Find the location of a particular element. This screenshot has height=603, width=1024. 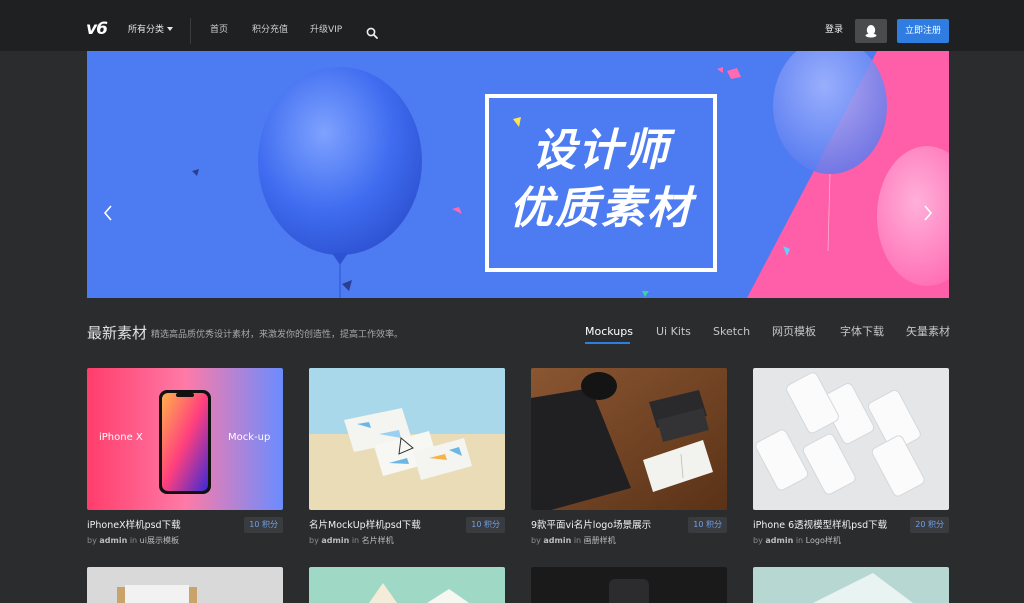

nav-points-recharge: 积分充值 is located at coordinates (270, 30).